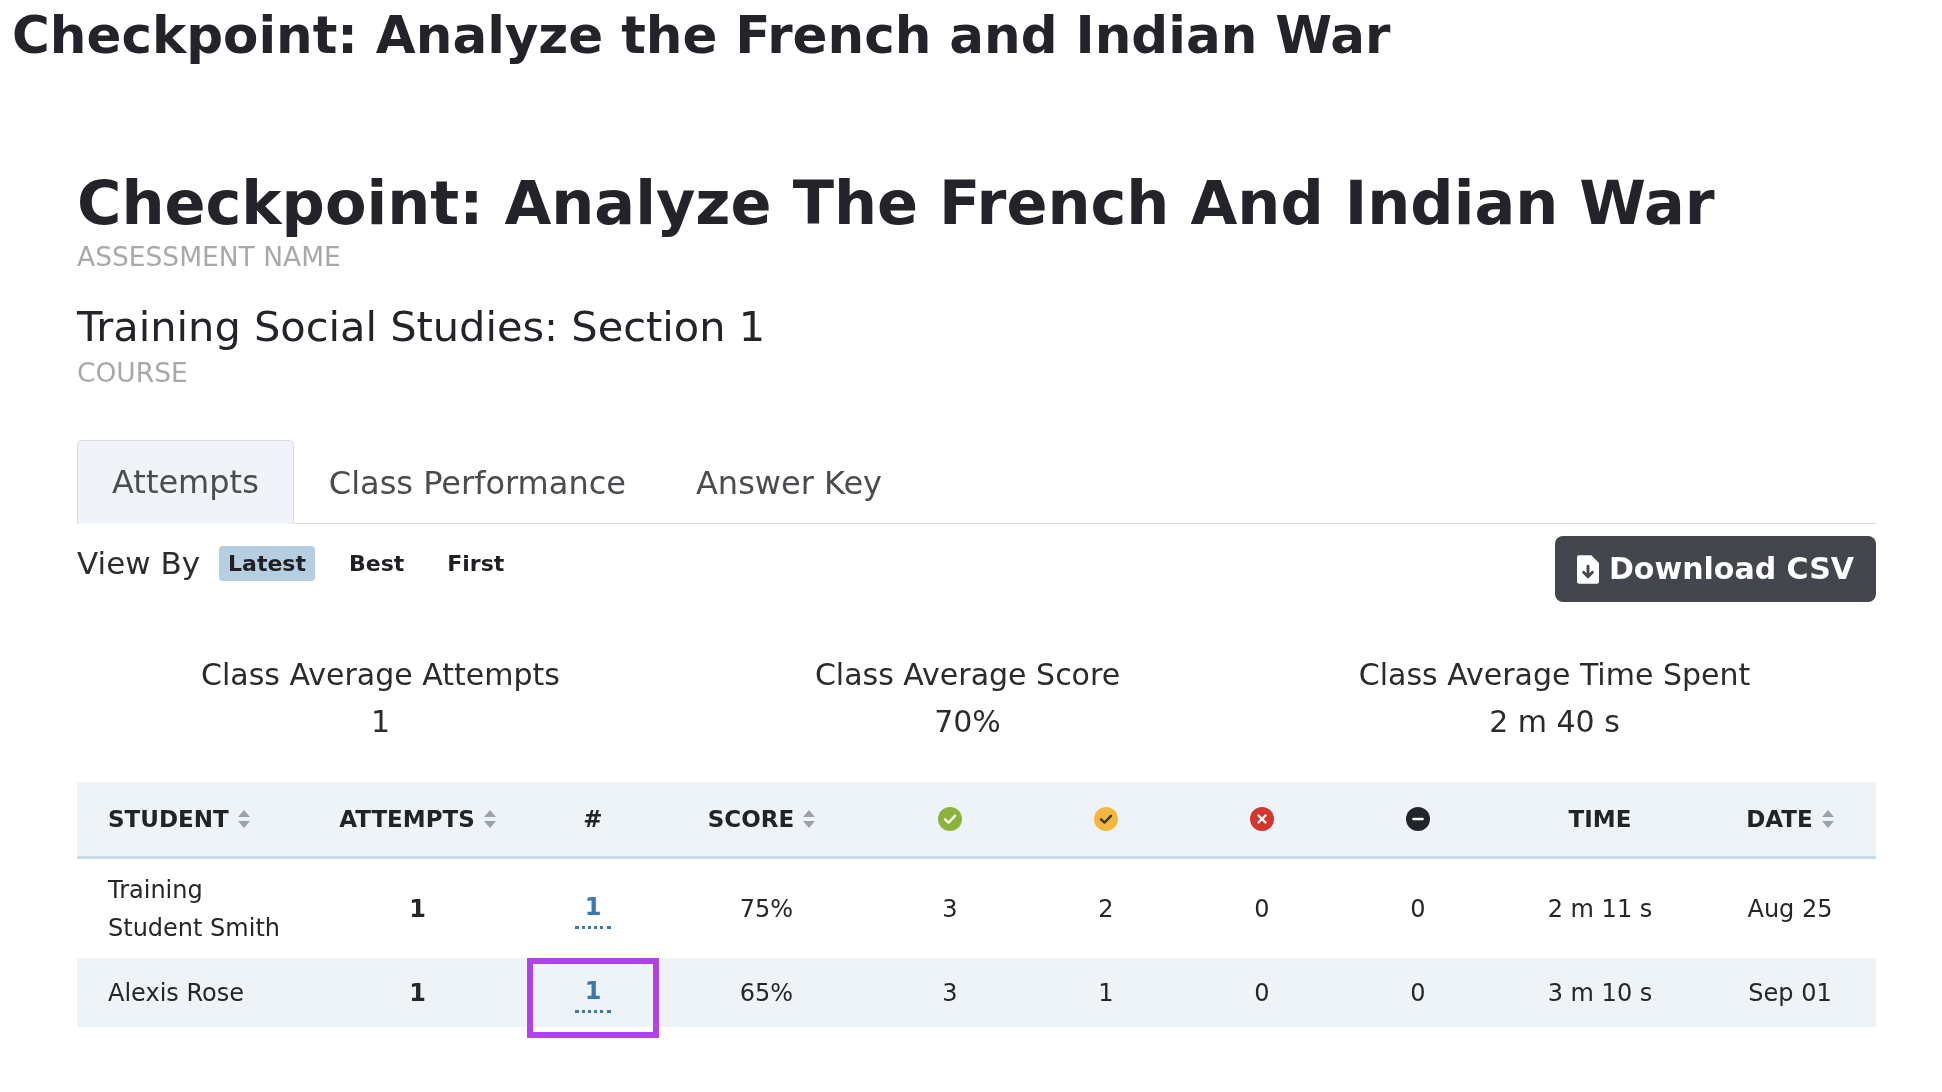 This screenshot has height=1092, width=1942. Describe the element at coordinates (209, 257) in the screenshot. I see `field-label: ASSESSMENT NAME` at that location.